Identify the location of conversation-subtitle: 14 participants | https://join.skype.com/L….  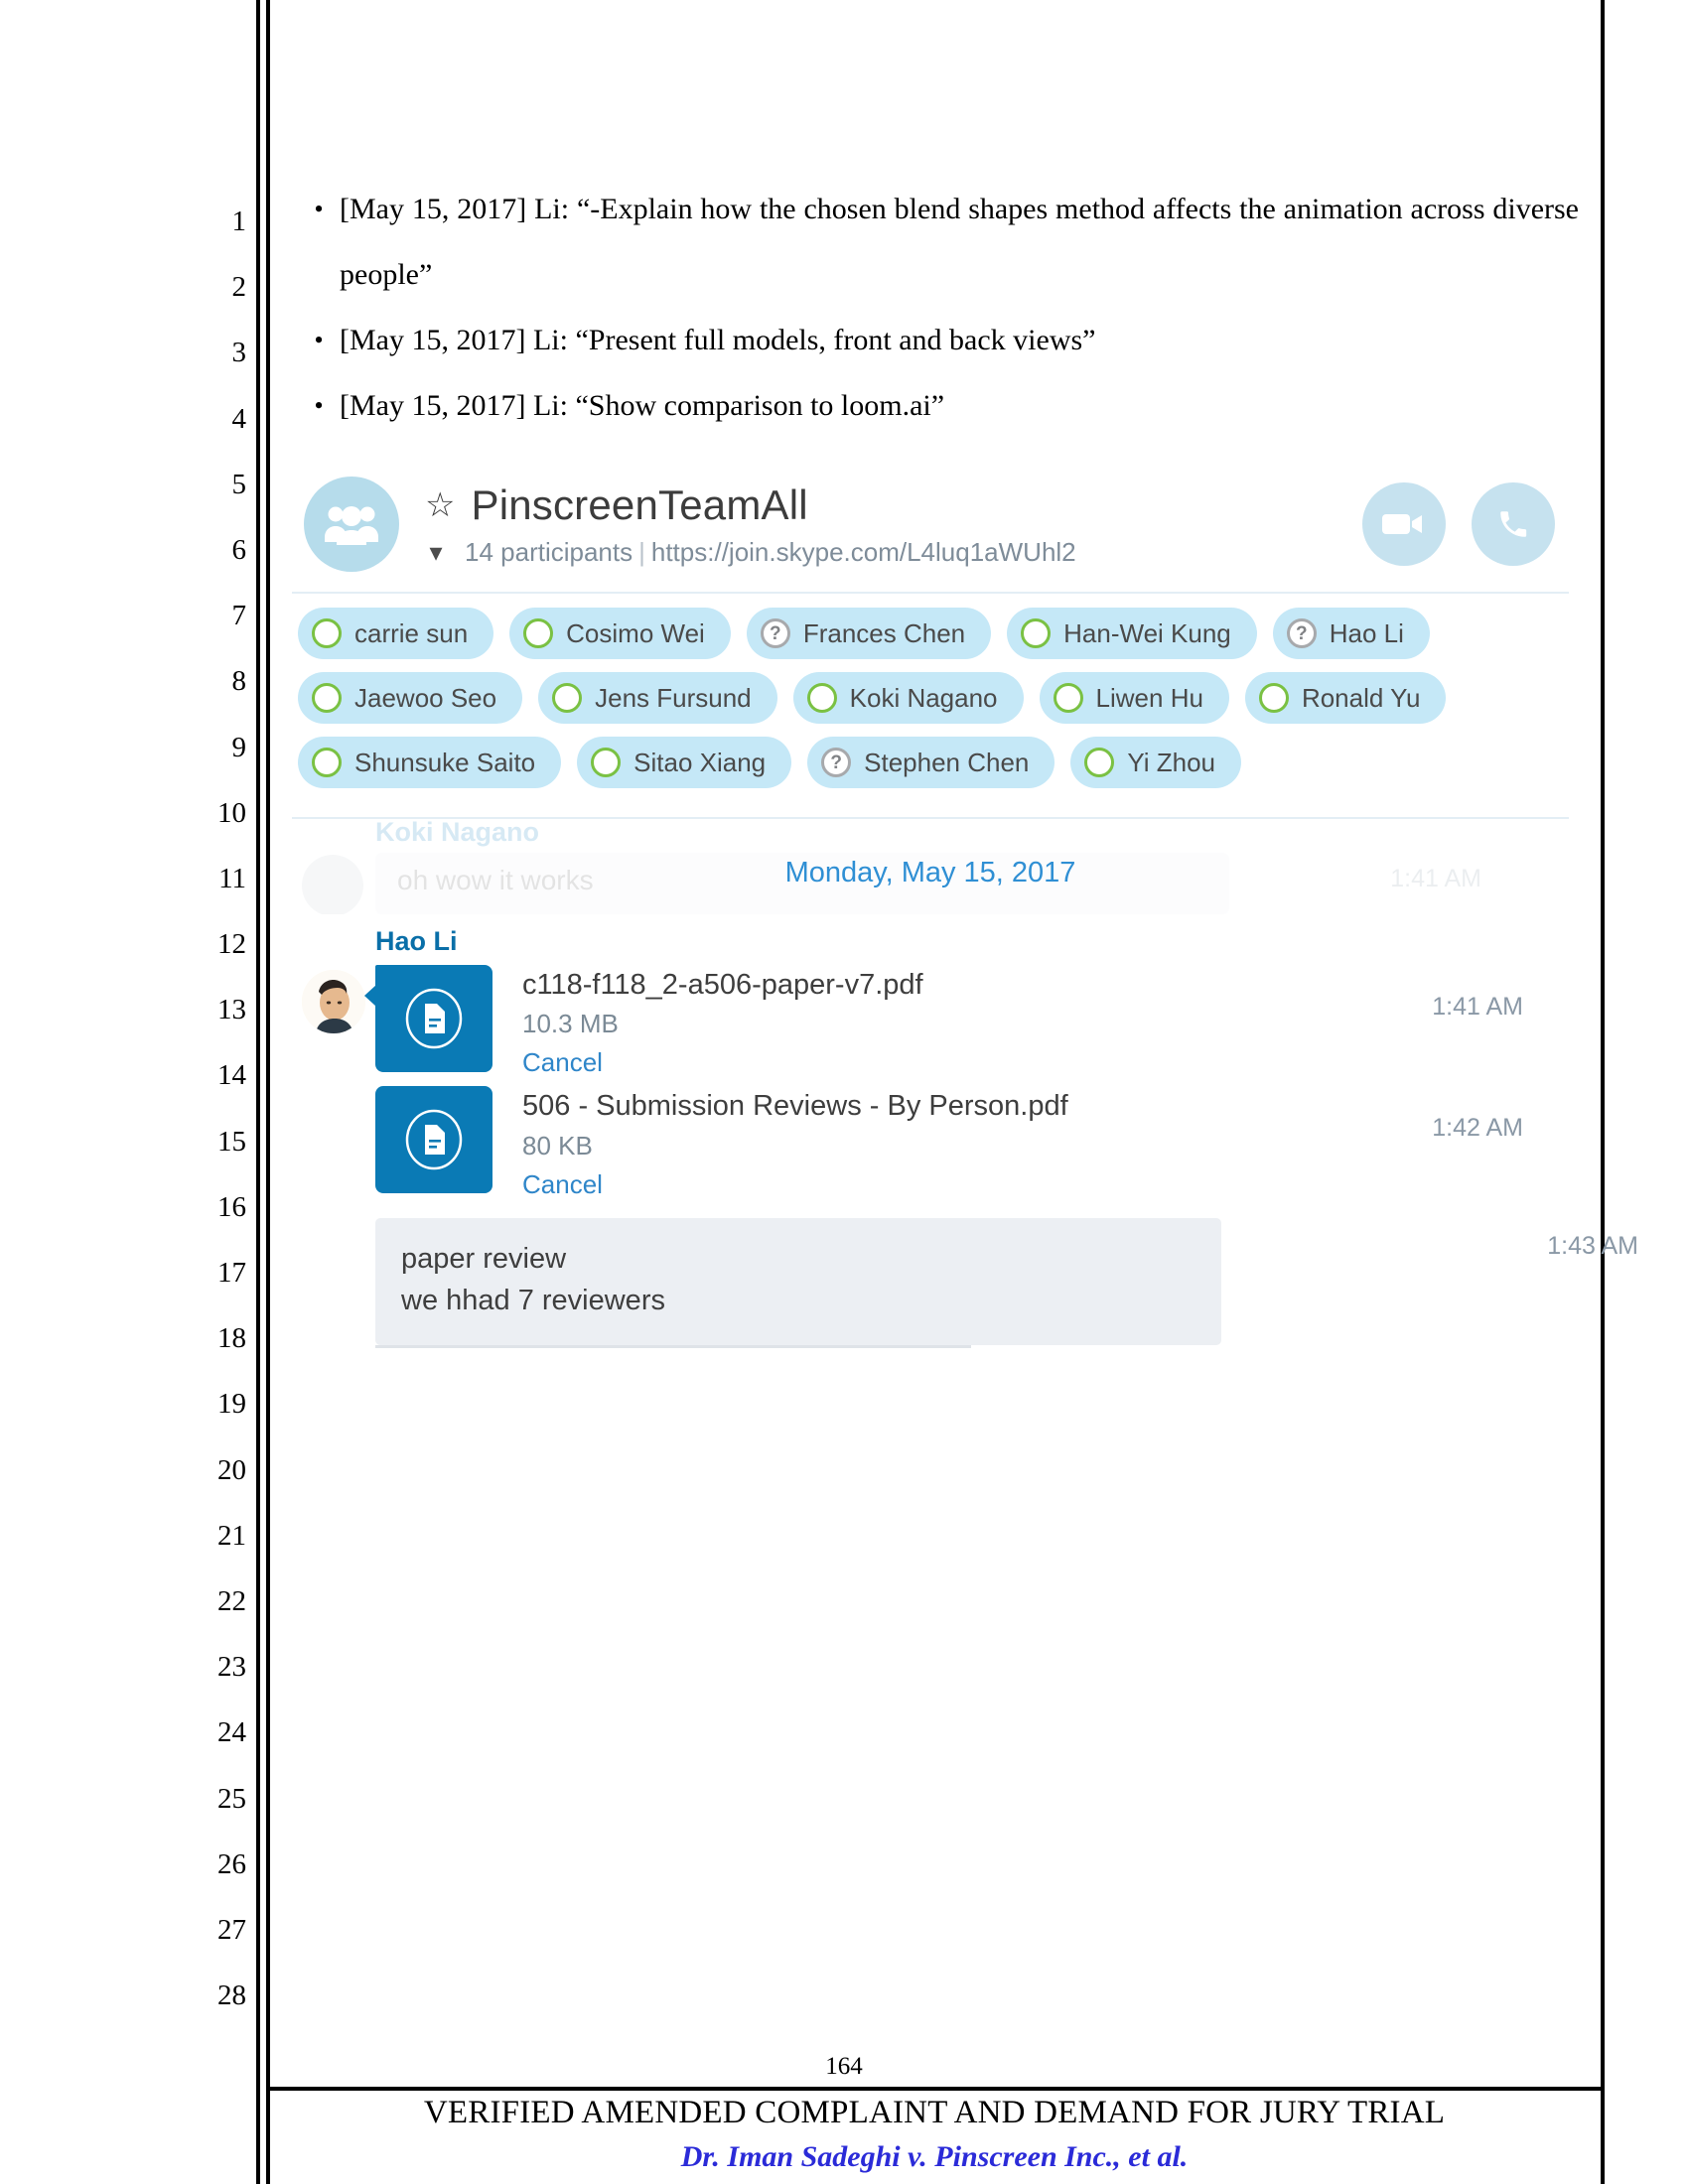
(770, 552).